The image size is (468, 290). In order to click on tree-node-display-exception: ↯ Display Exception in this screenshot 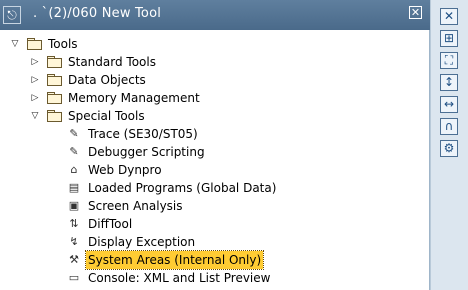, I will do `click(214, 242)`.